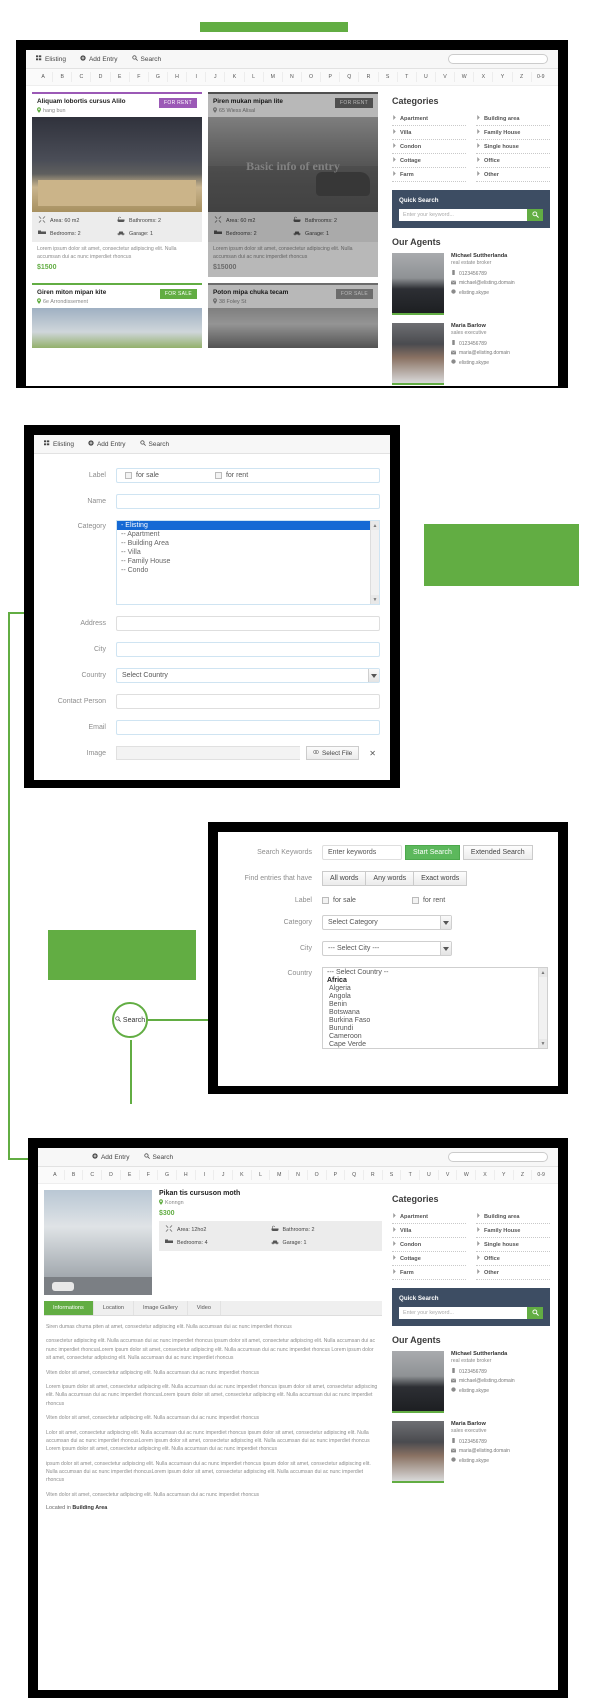  I want to click on nav-add-entry: Add Entry, so click(99, 59).